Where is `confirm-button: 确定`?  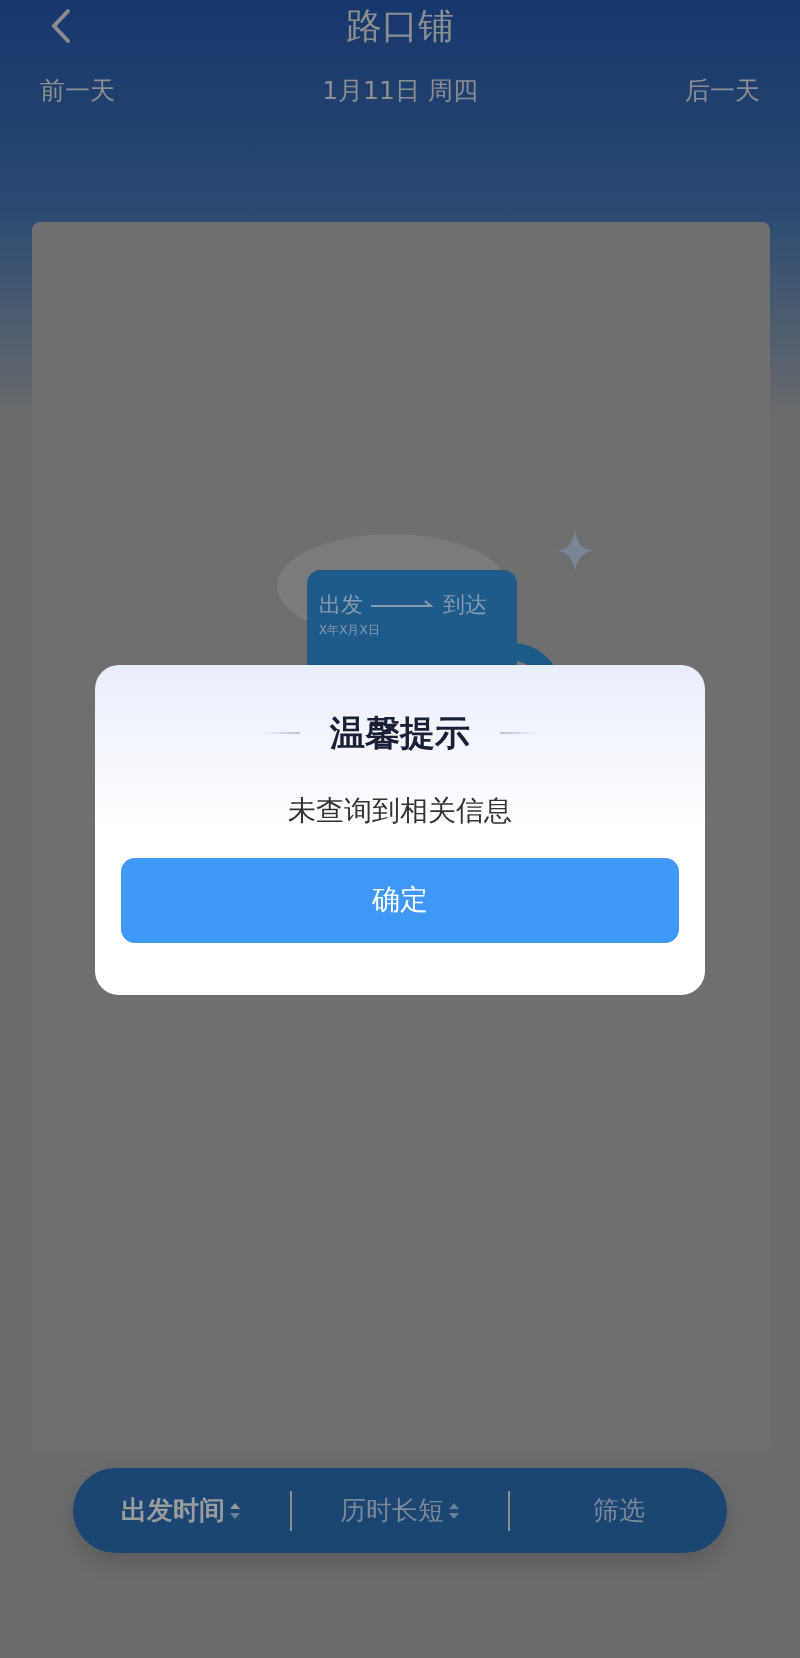 confirm-button: 确定 is located at coordinates (400, 900).